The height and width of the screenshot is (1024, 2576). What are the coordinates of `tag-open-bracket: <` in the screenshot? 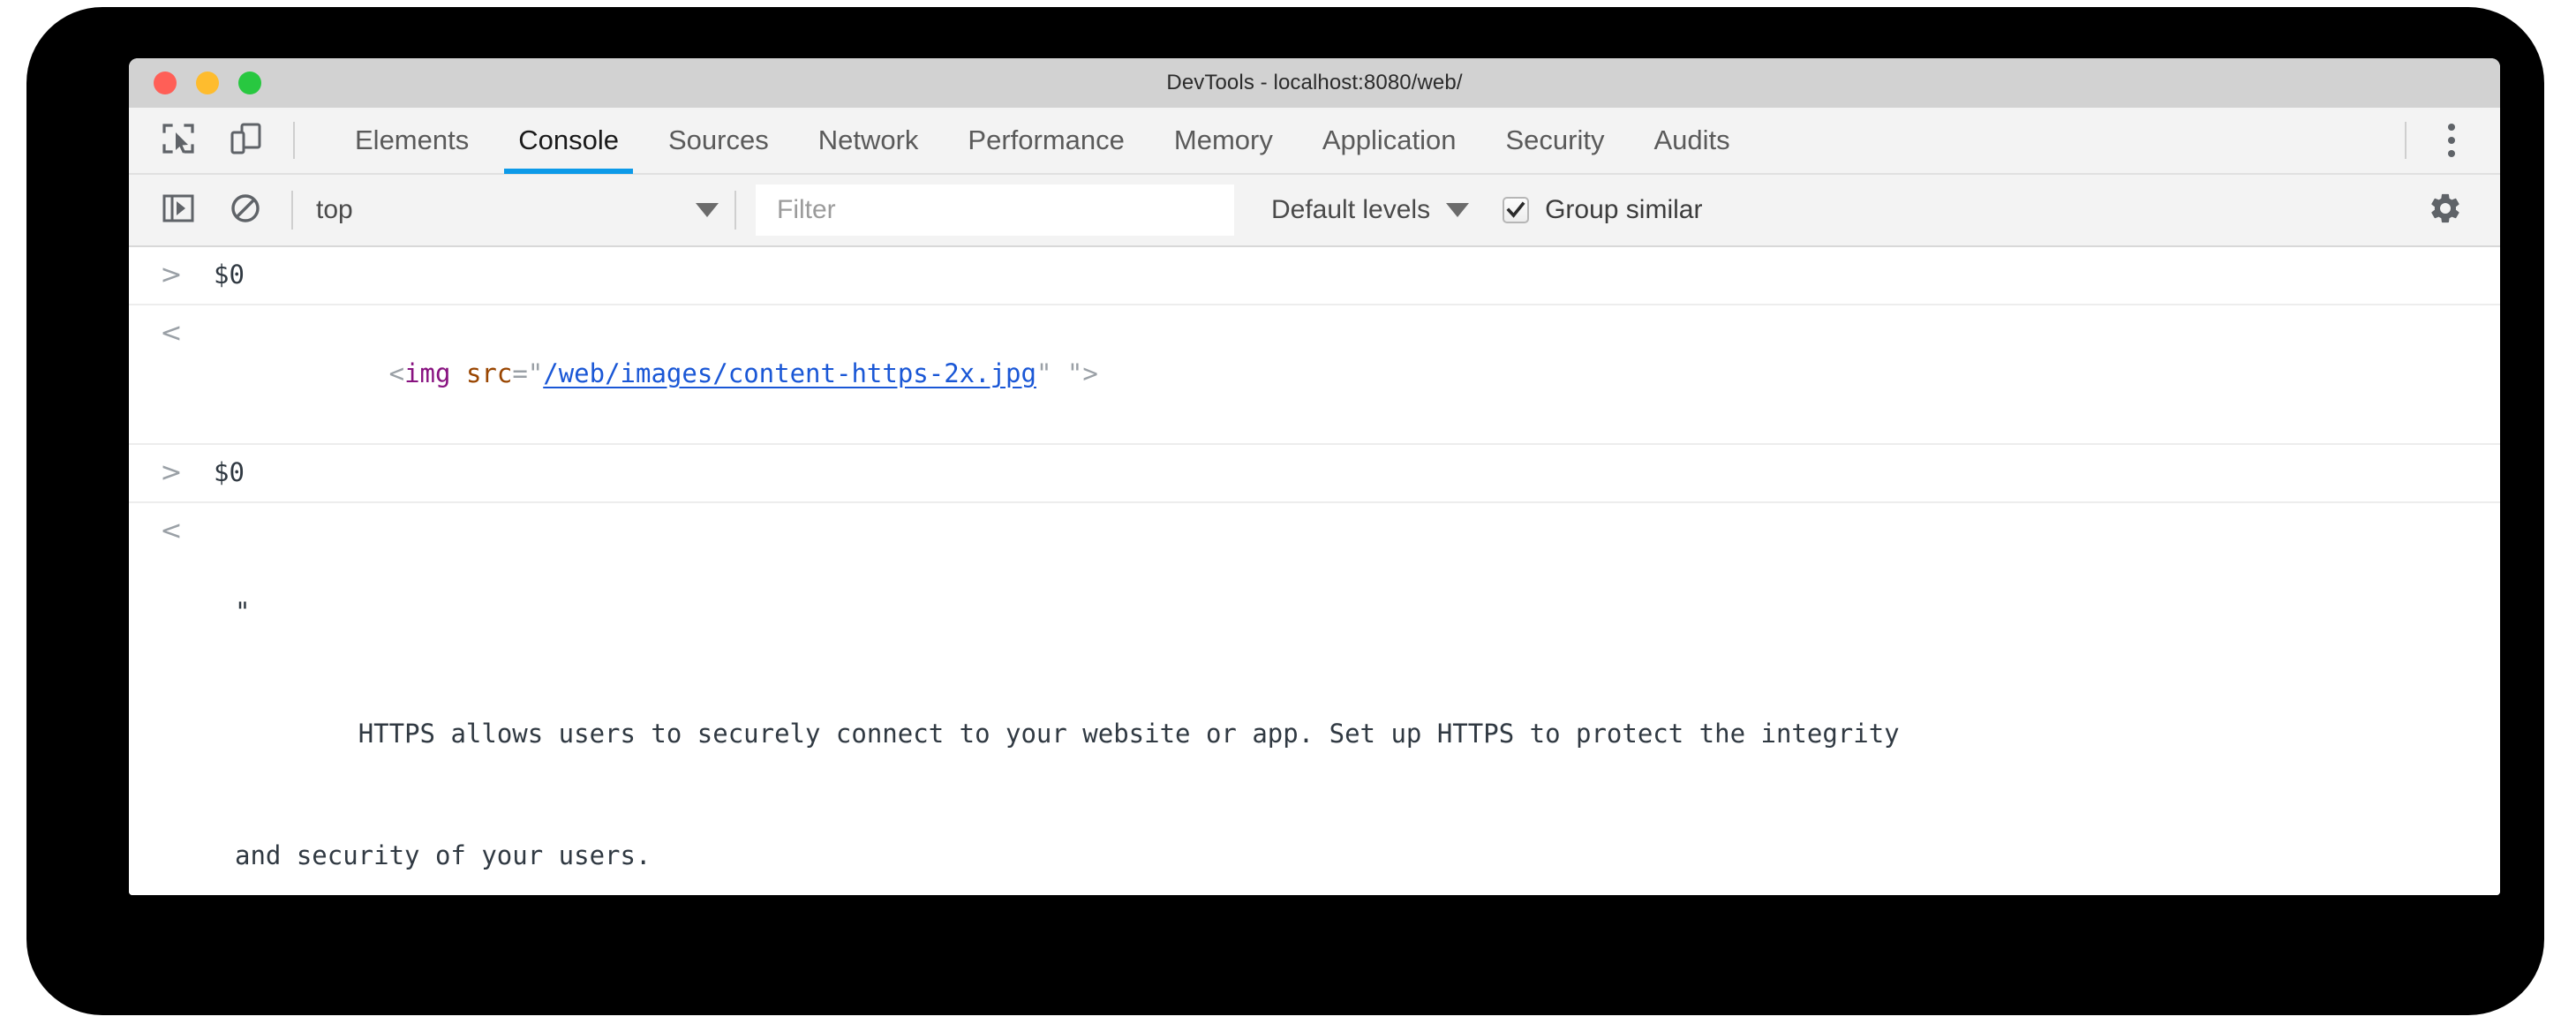 It's located at (397, 373).